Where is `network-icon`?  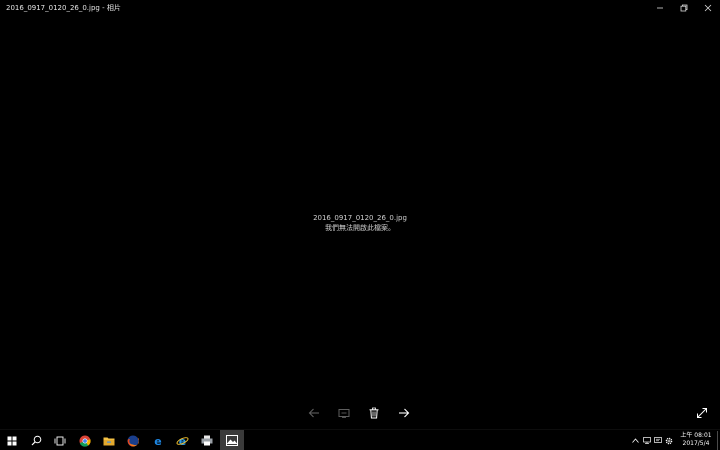
network-icon is located at coordinates (646, 440).